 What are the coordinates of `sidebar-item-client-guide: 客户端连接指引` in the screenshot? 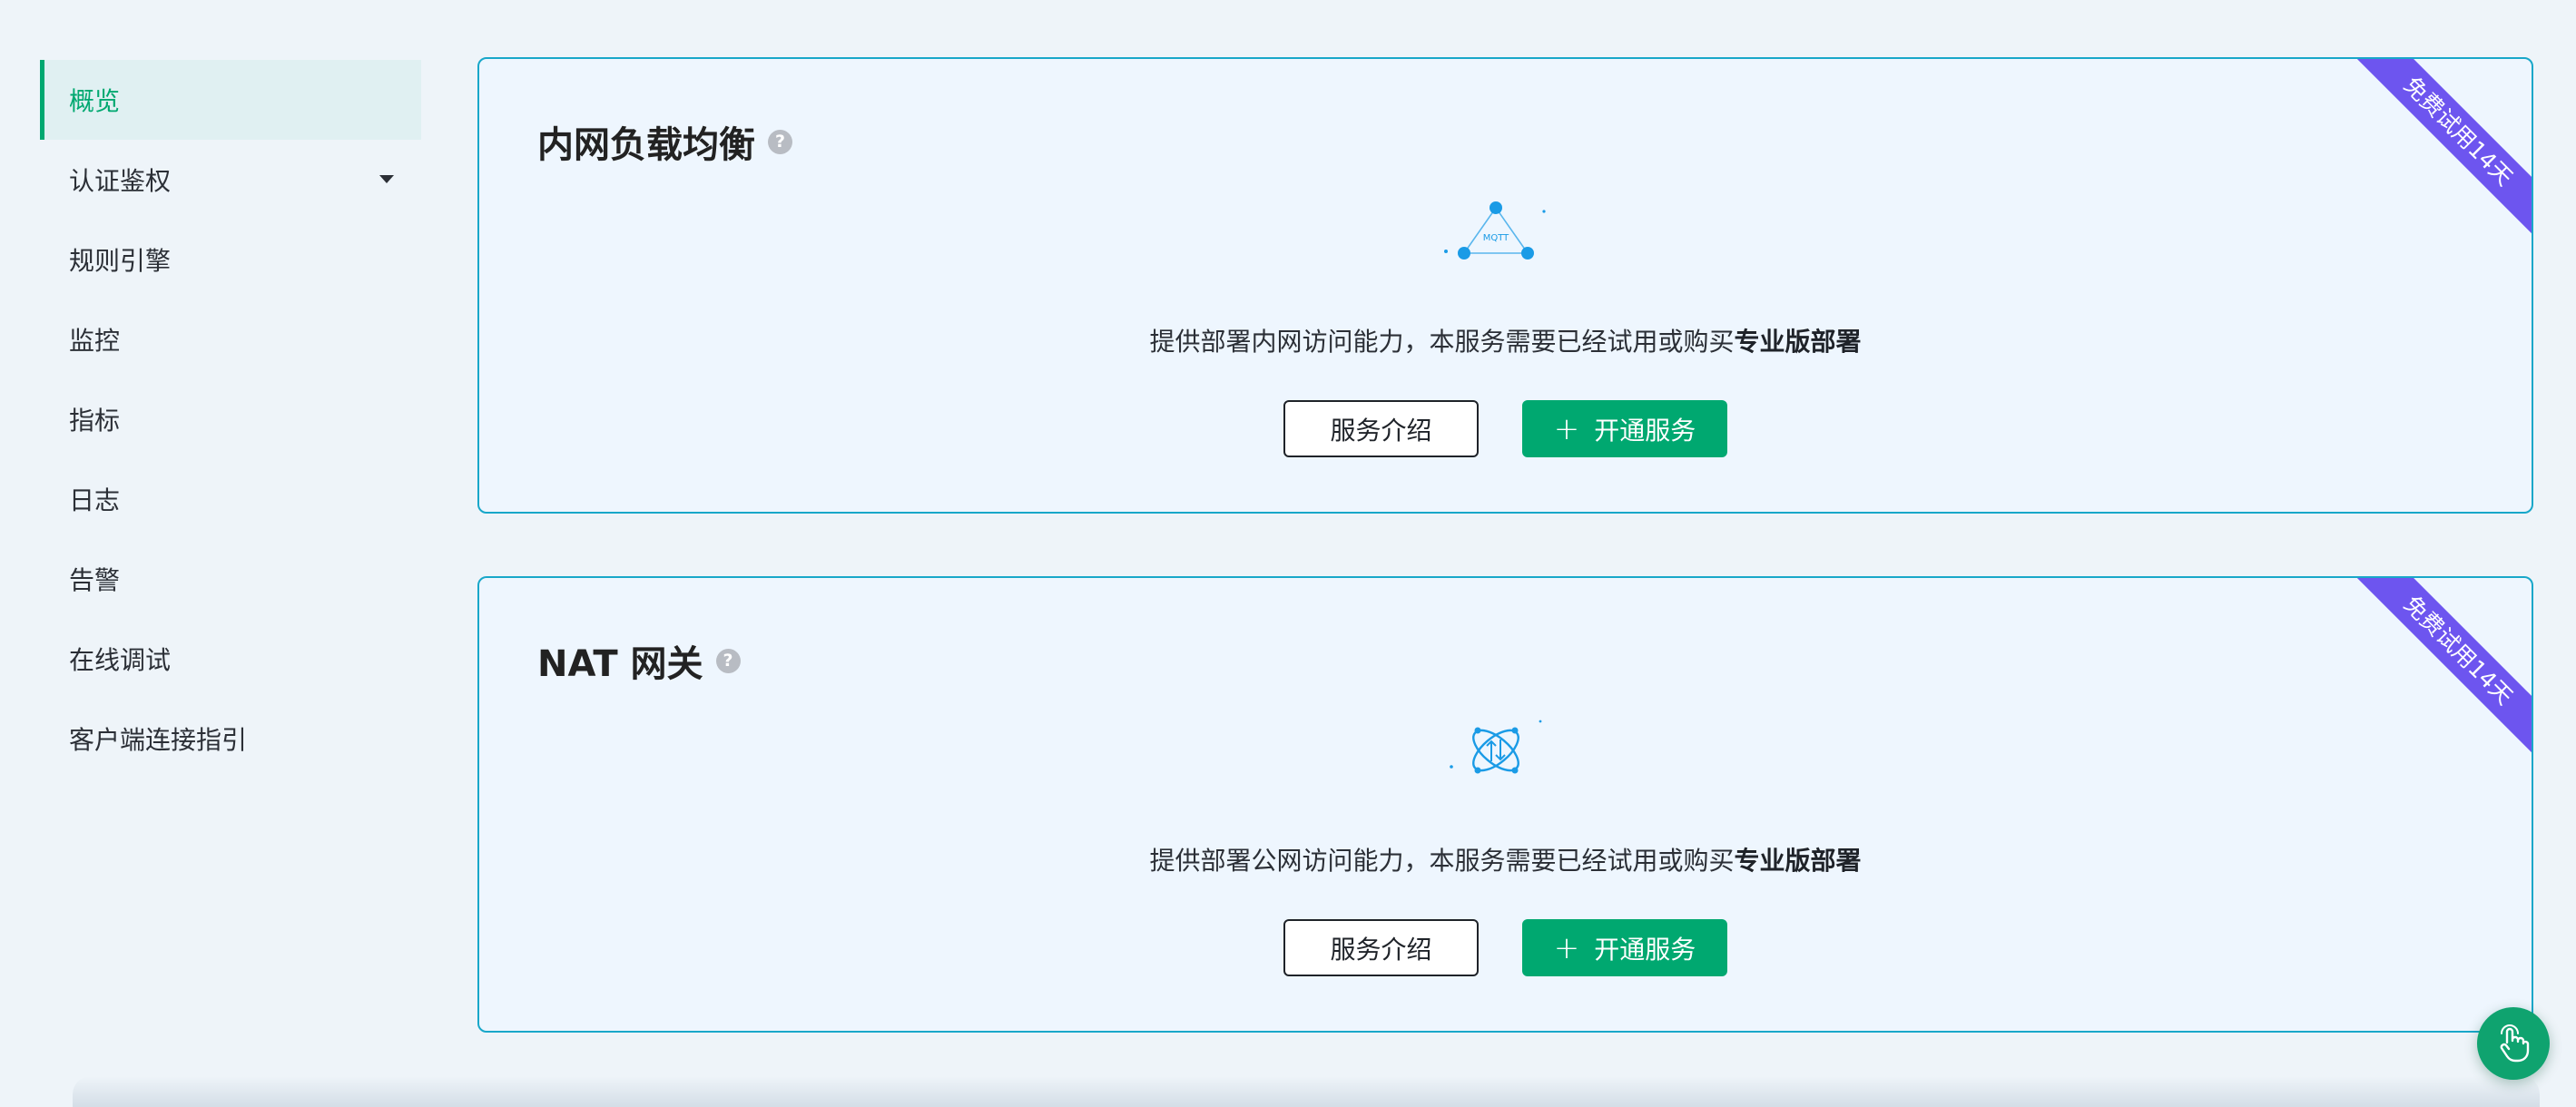 It's located at (230, 739).